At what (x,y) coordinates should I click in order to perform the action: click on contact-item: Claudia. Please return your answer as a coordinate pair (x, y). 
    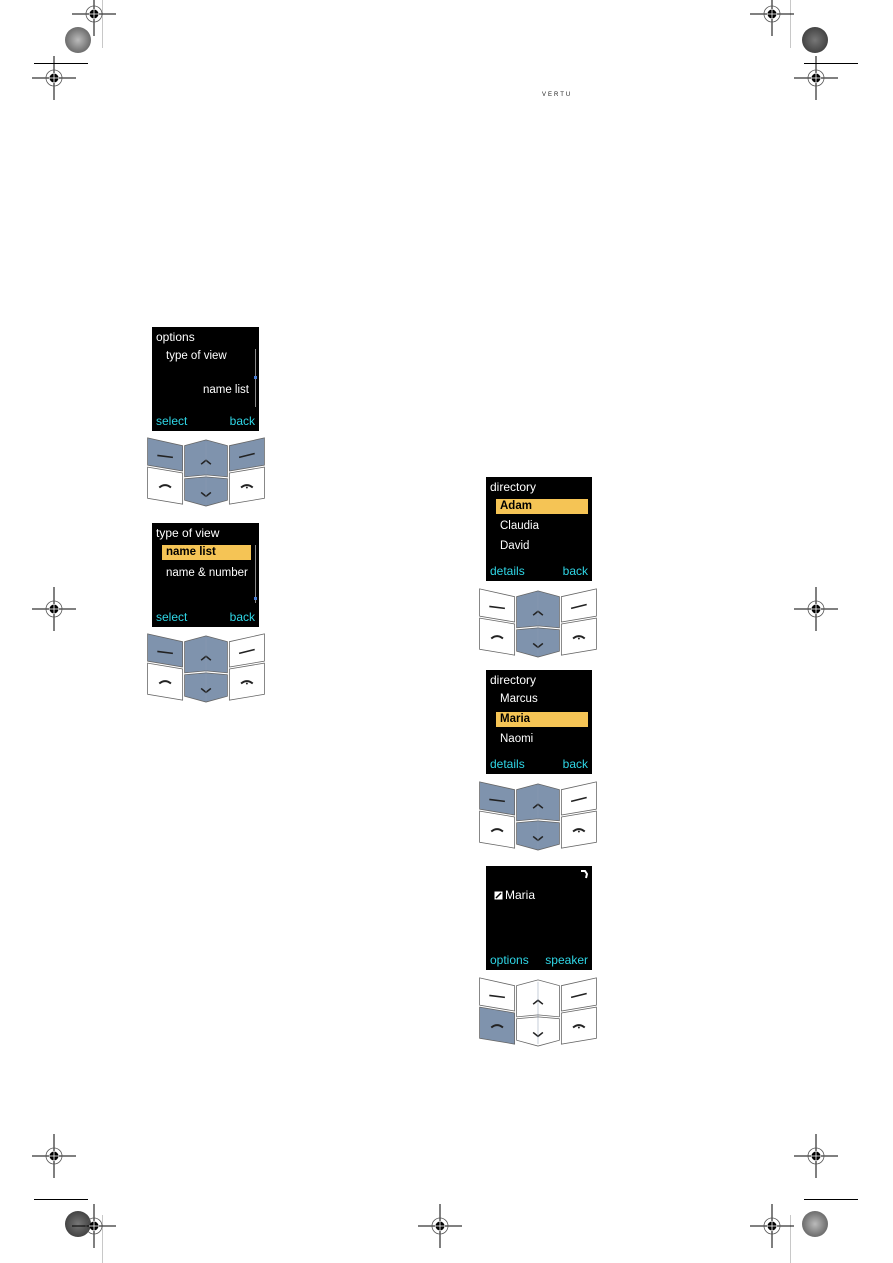
    Looking at the image, I should click on (542, 526).